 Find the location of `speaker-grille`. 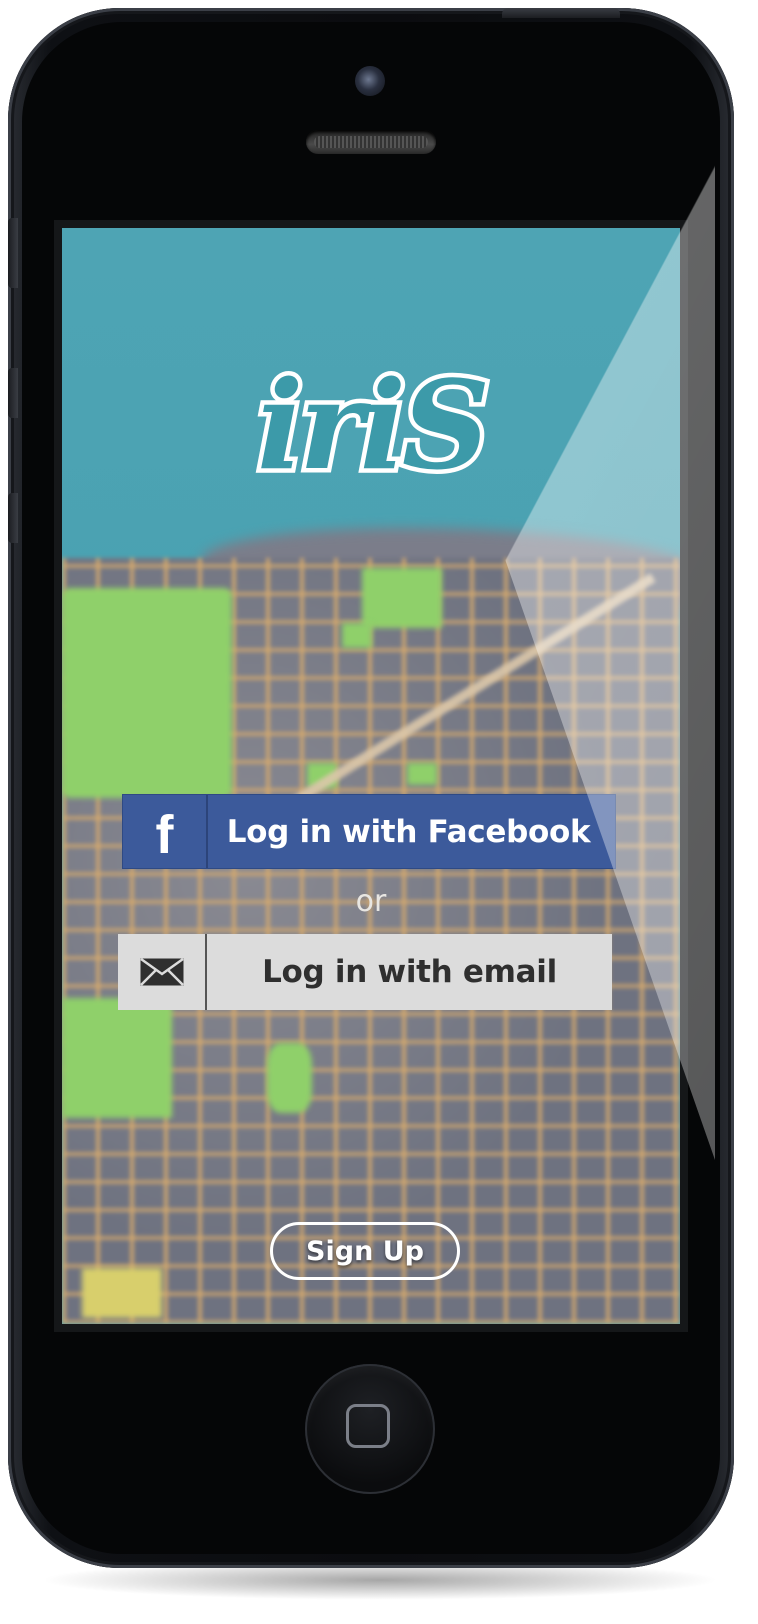

speaker-grille is located at coordinates (371, 142).